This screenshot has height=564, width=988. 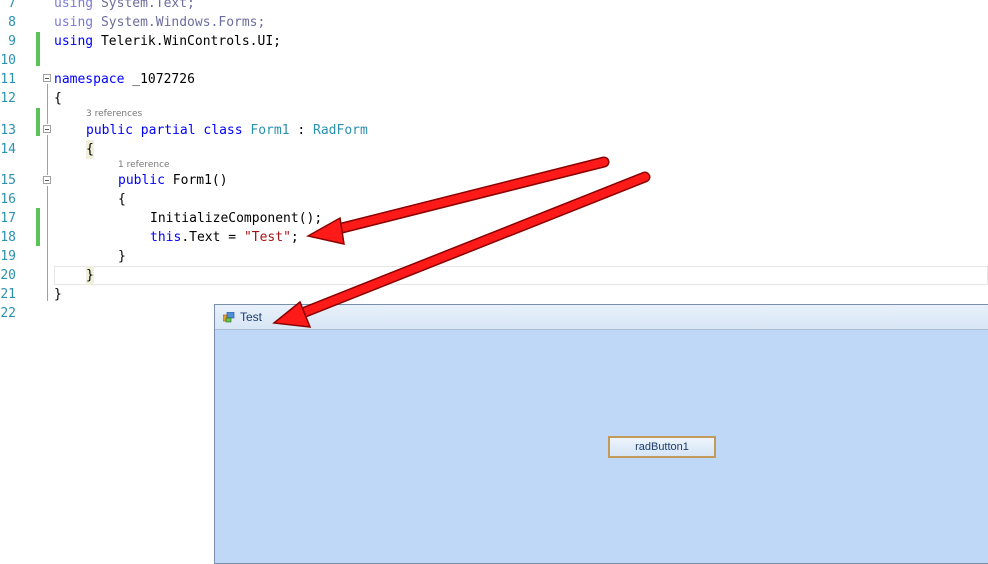 I want to click on code-line: 16 {, so click(x=494, y=199).